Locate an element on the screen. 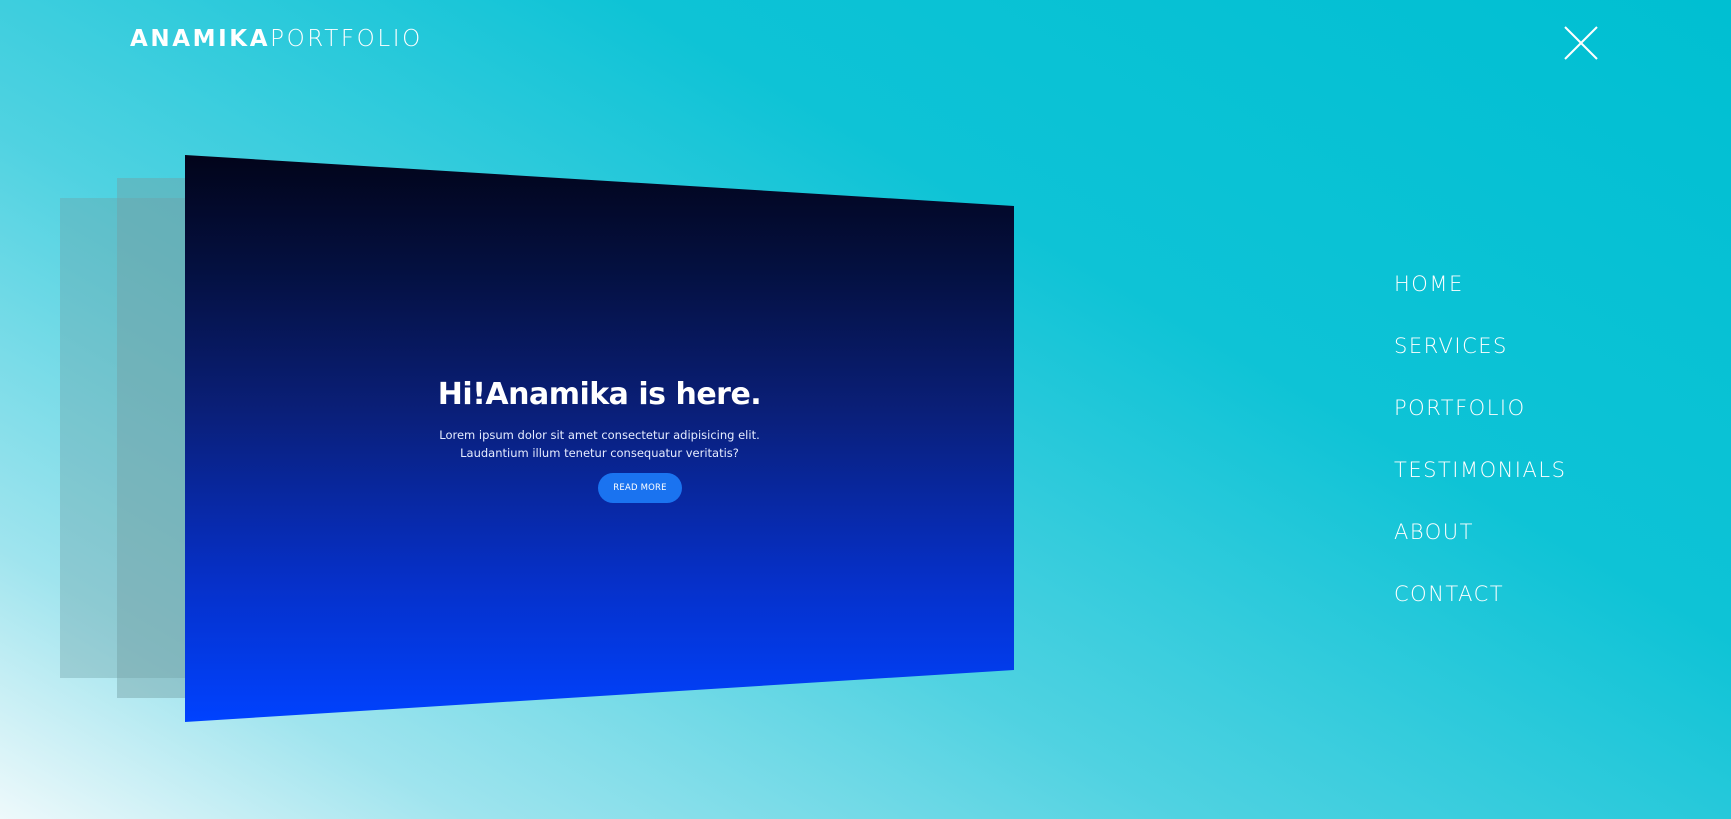 This screenshot has height=819, width=1731. logo-light-text: PORTFOLIO is located at coordinates (346, 39).